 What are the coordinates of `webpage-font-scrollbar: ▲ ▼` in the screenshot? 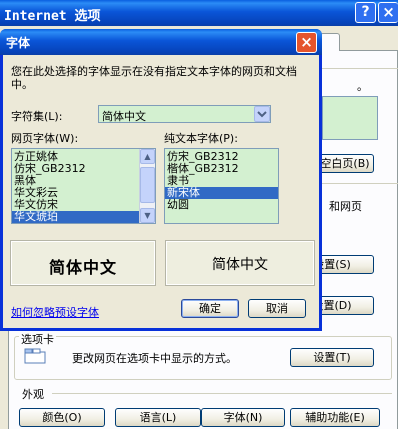 It's located at (147, 186).